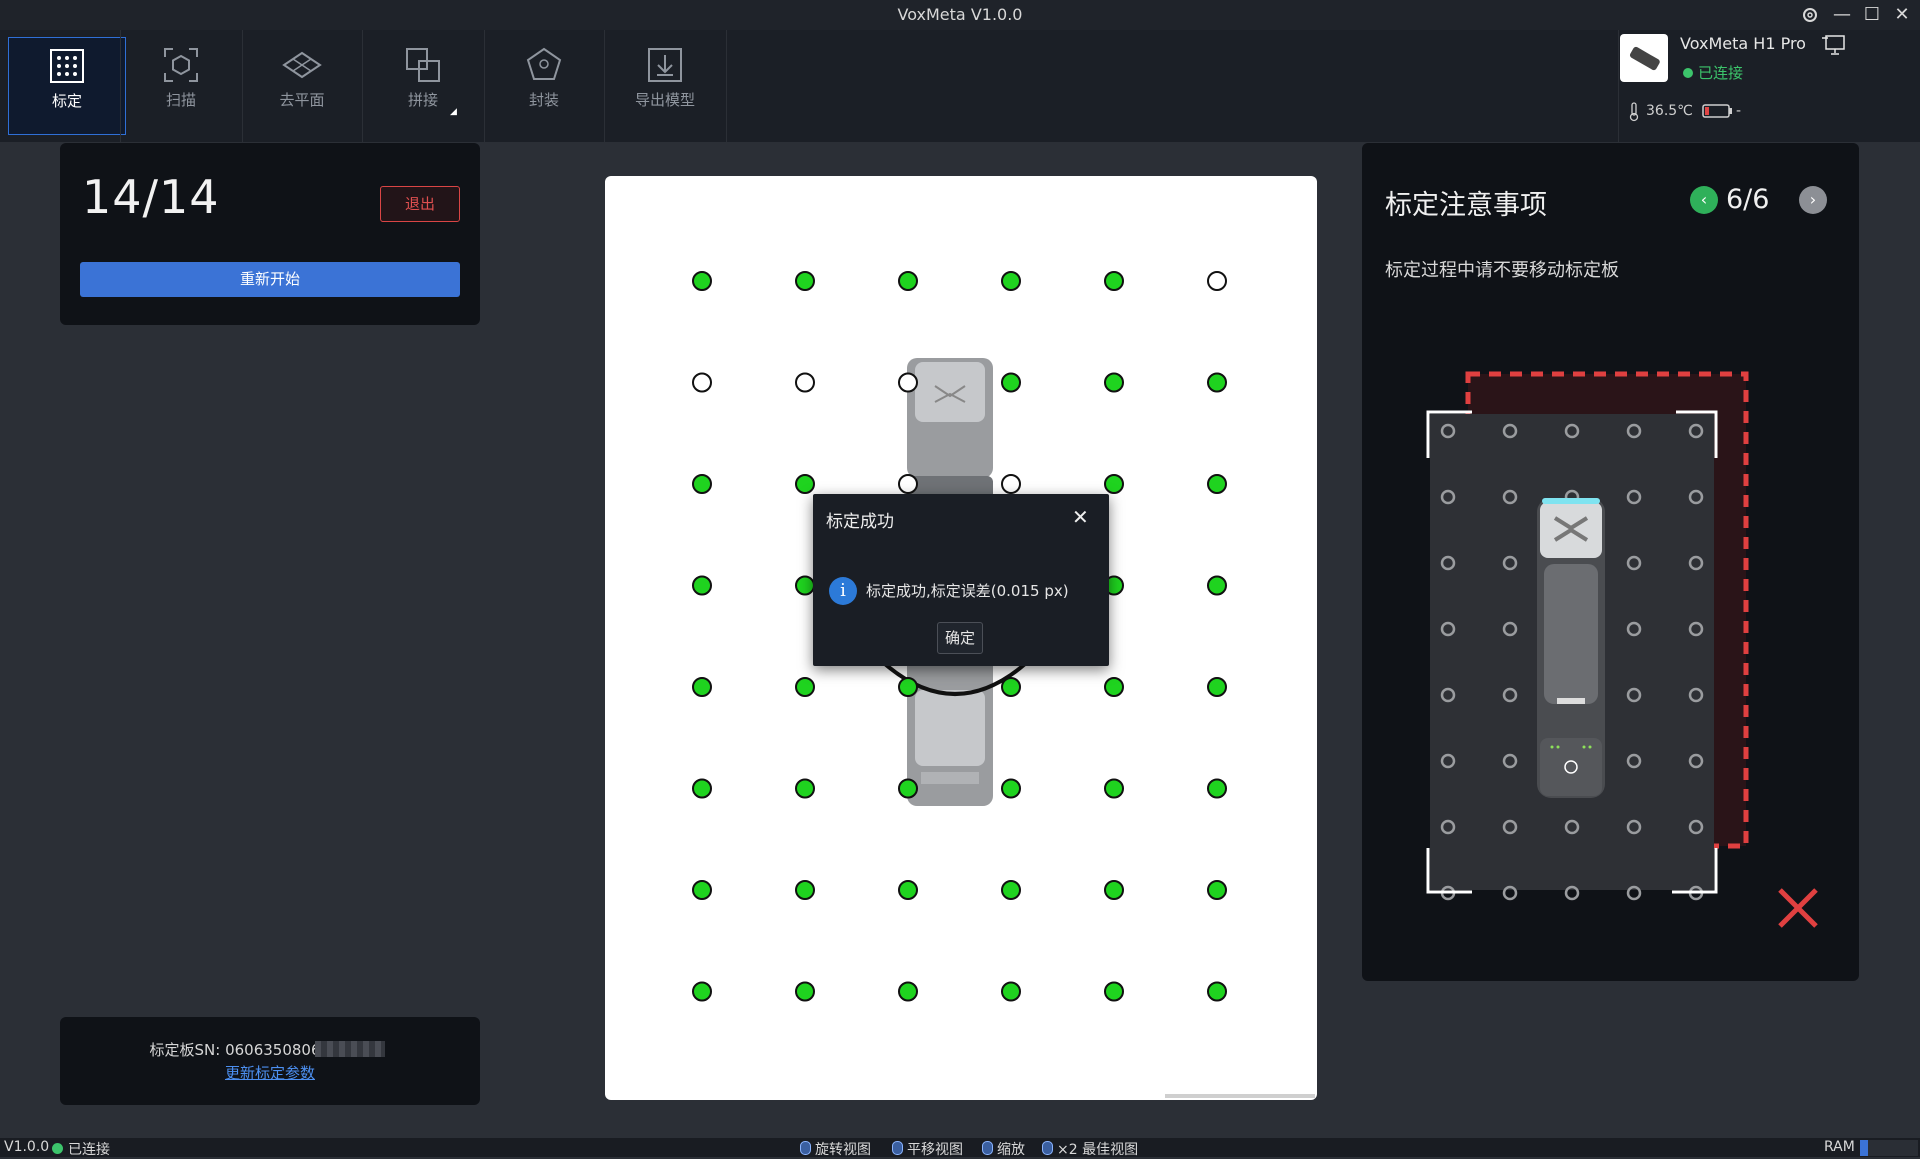  I want to click on tool-scan: 扫描, so click(181, 86).